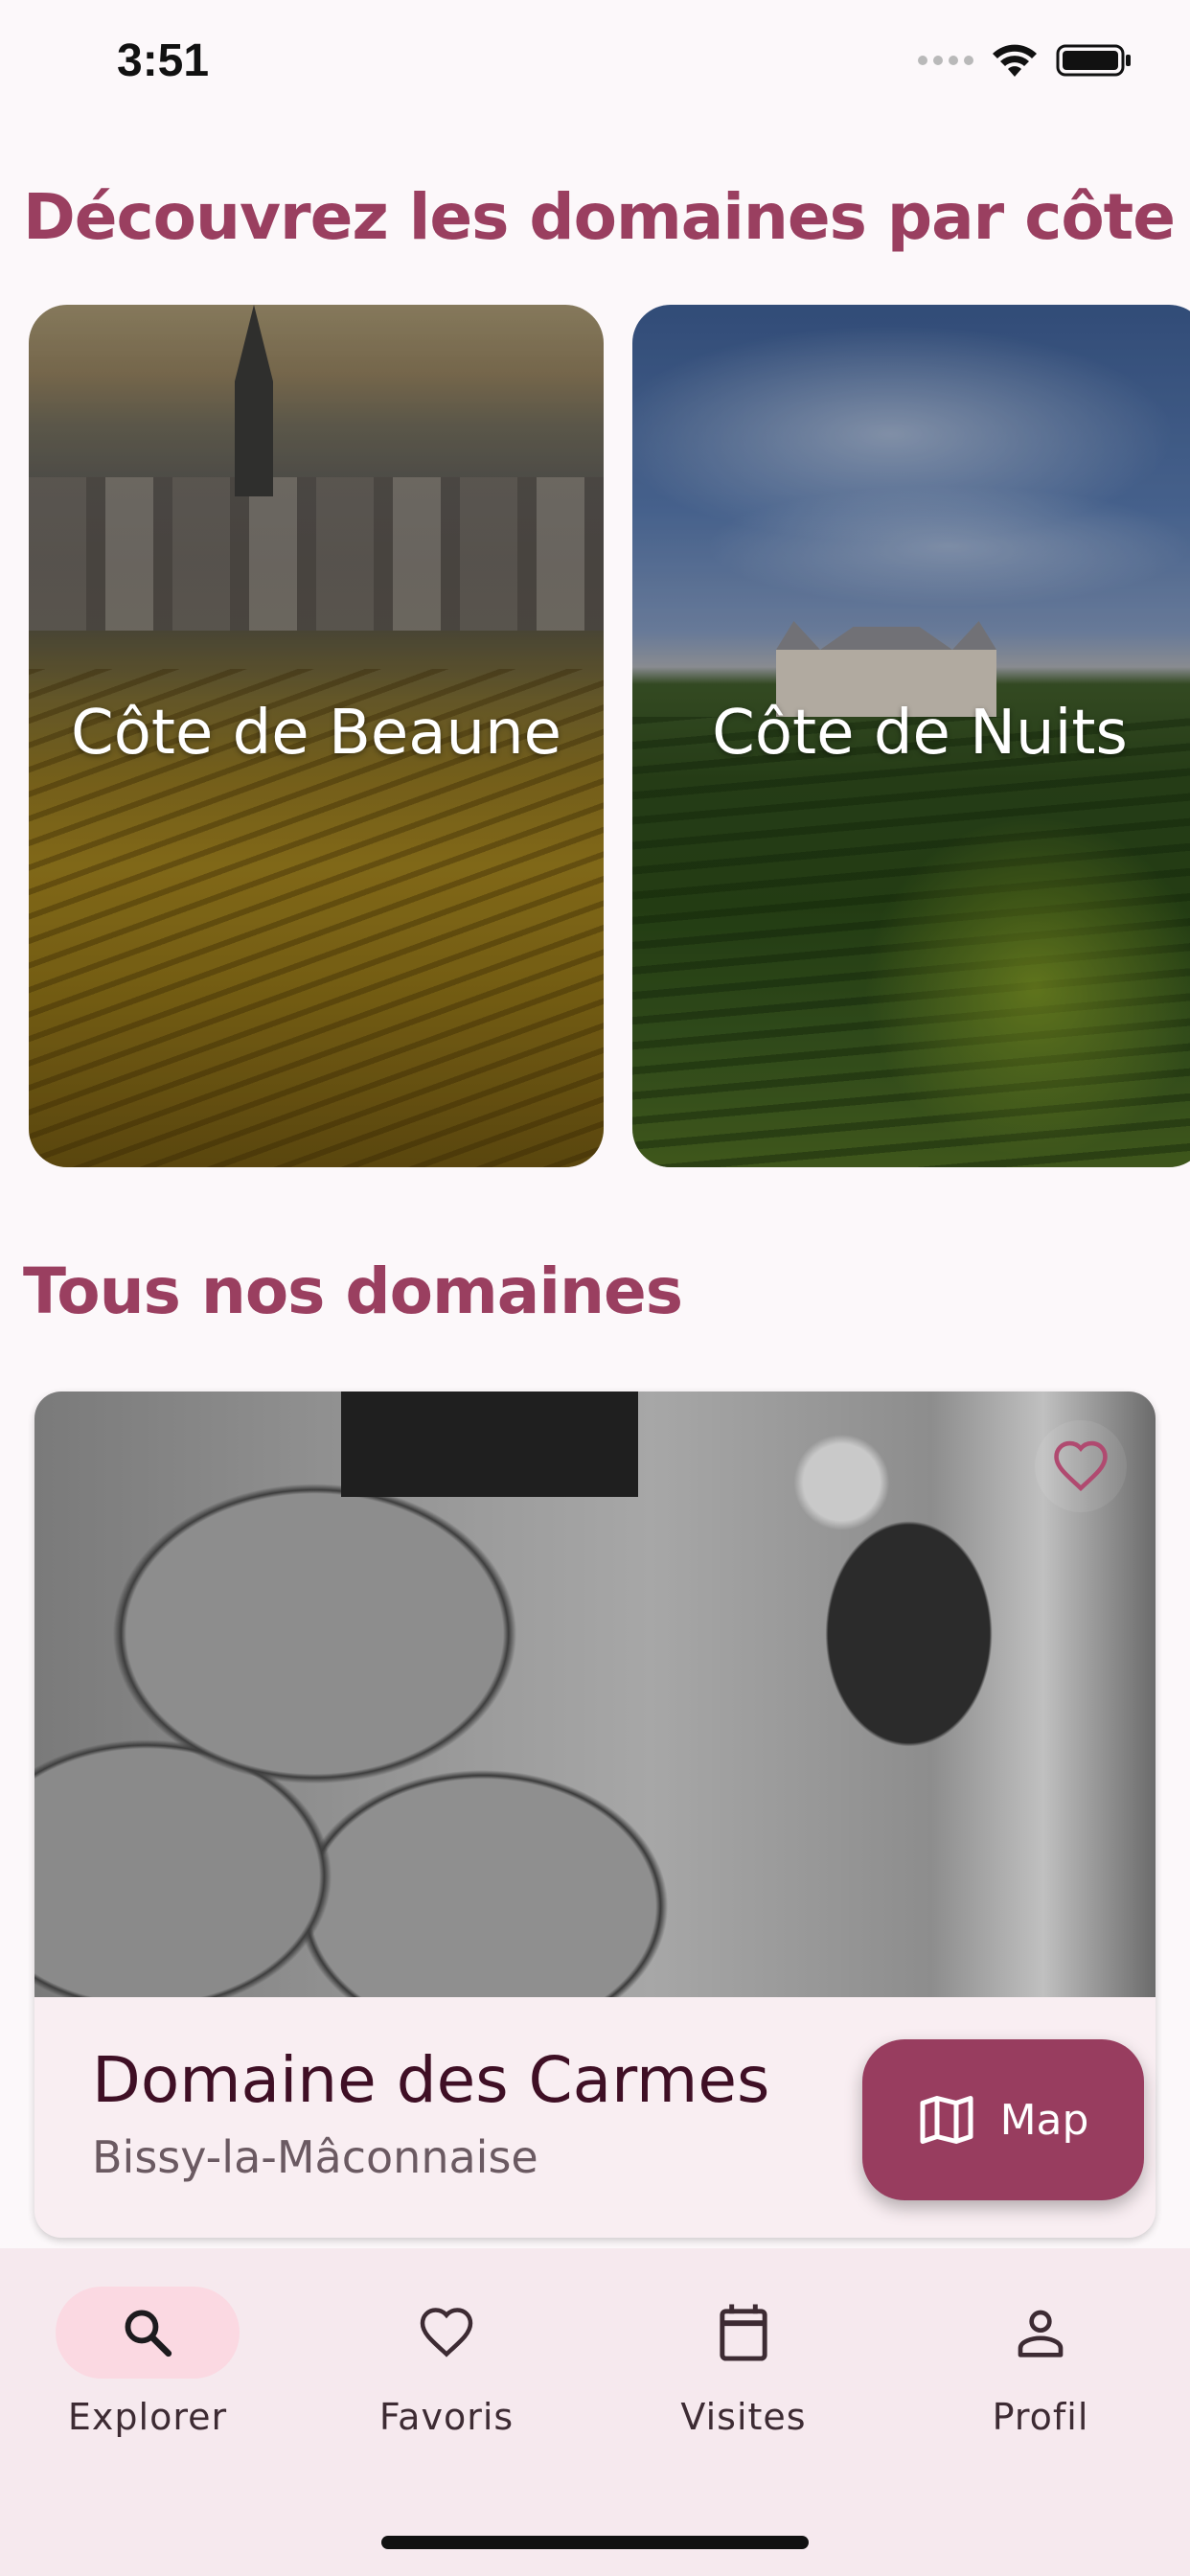  Describe the element at coordinates (315, 2157) in the screenshot. I see `domain-town: Bissy-la-Mâconnaise` at that location.